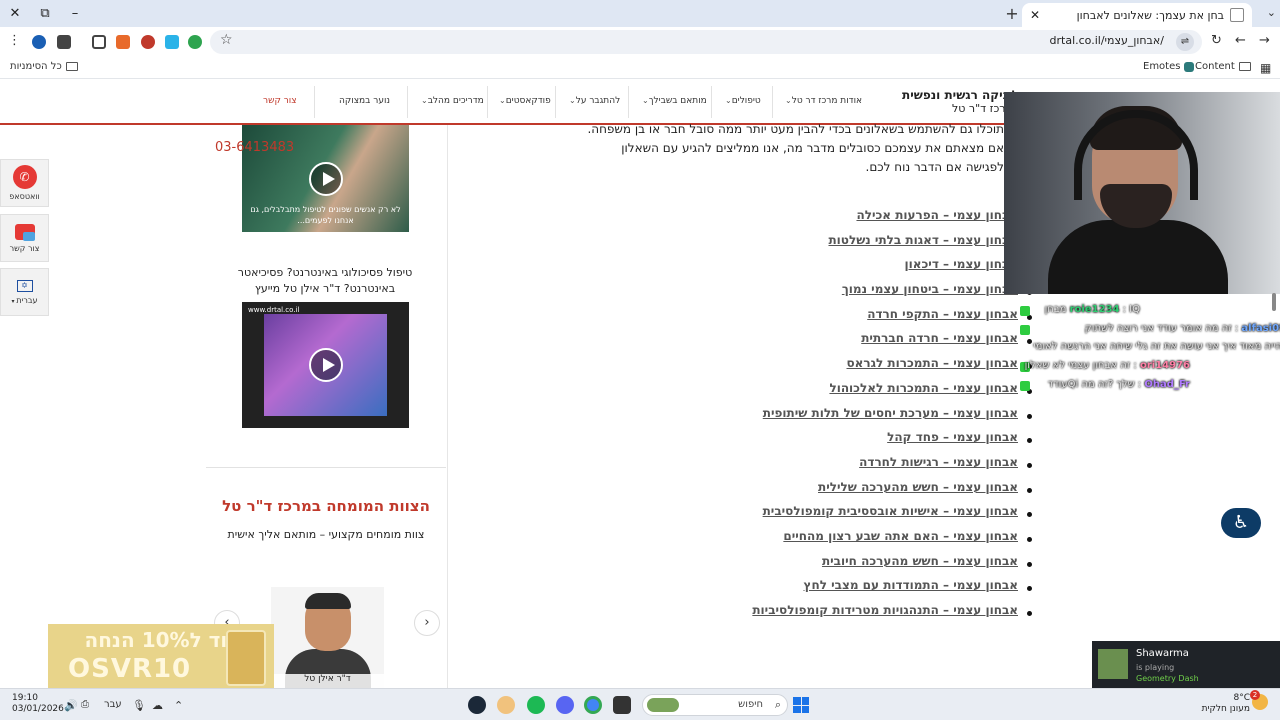 The image size is (1280, 720). Describe the element at coordinates (24, 238) in the screenshot. I see `contact-side-button: צור קשר` at that location.